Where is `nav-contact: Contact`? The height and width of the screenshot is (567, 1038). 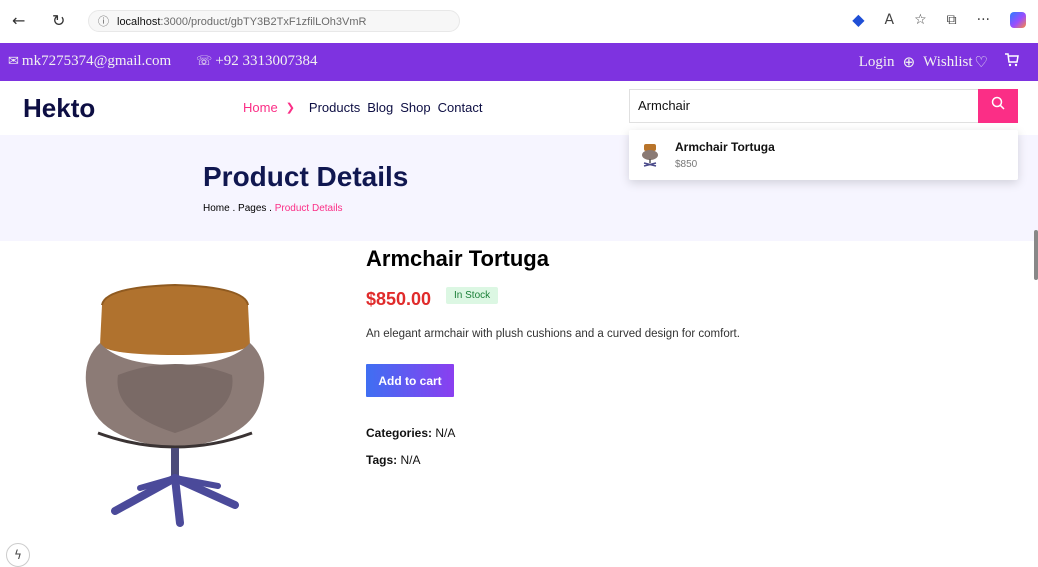 nav-contact: Contact is located at coordinates (460, 107).